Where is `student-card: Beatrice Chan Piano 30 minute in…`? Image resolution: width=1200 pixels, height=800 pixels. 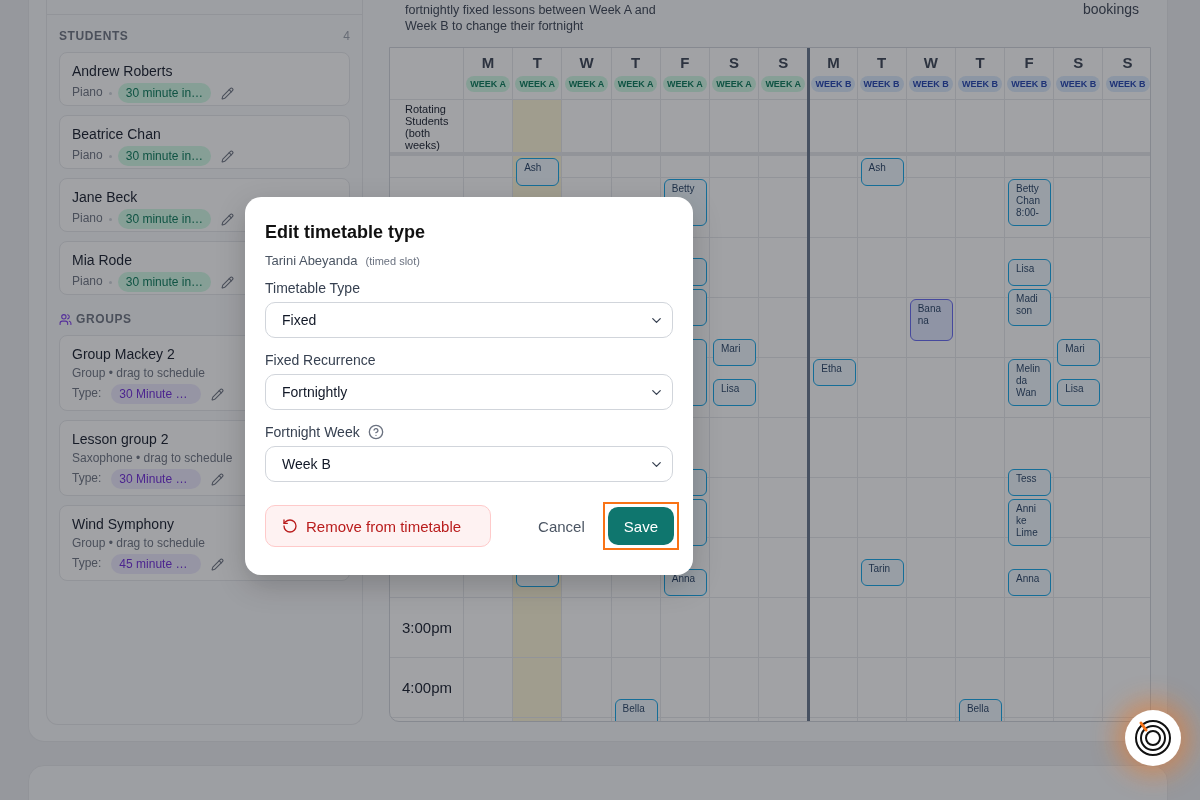 student-card: Beatrice Chan Piano 30 minute in… is located at coordinates (204, 142).